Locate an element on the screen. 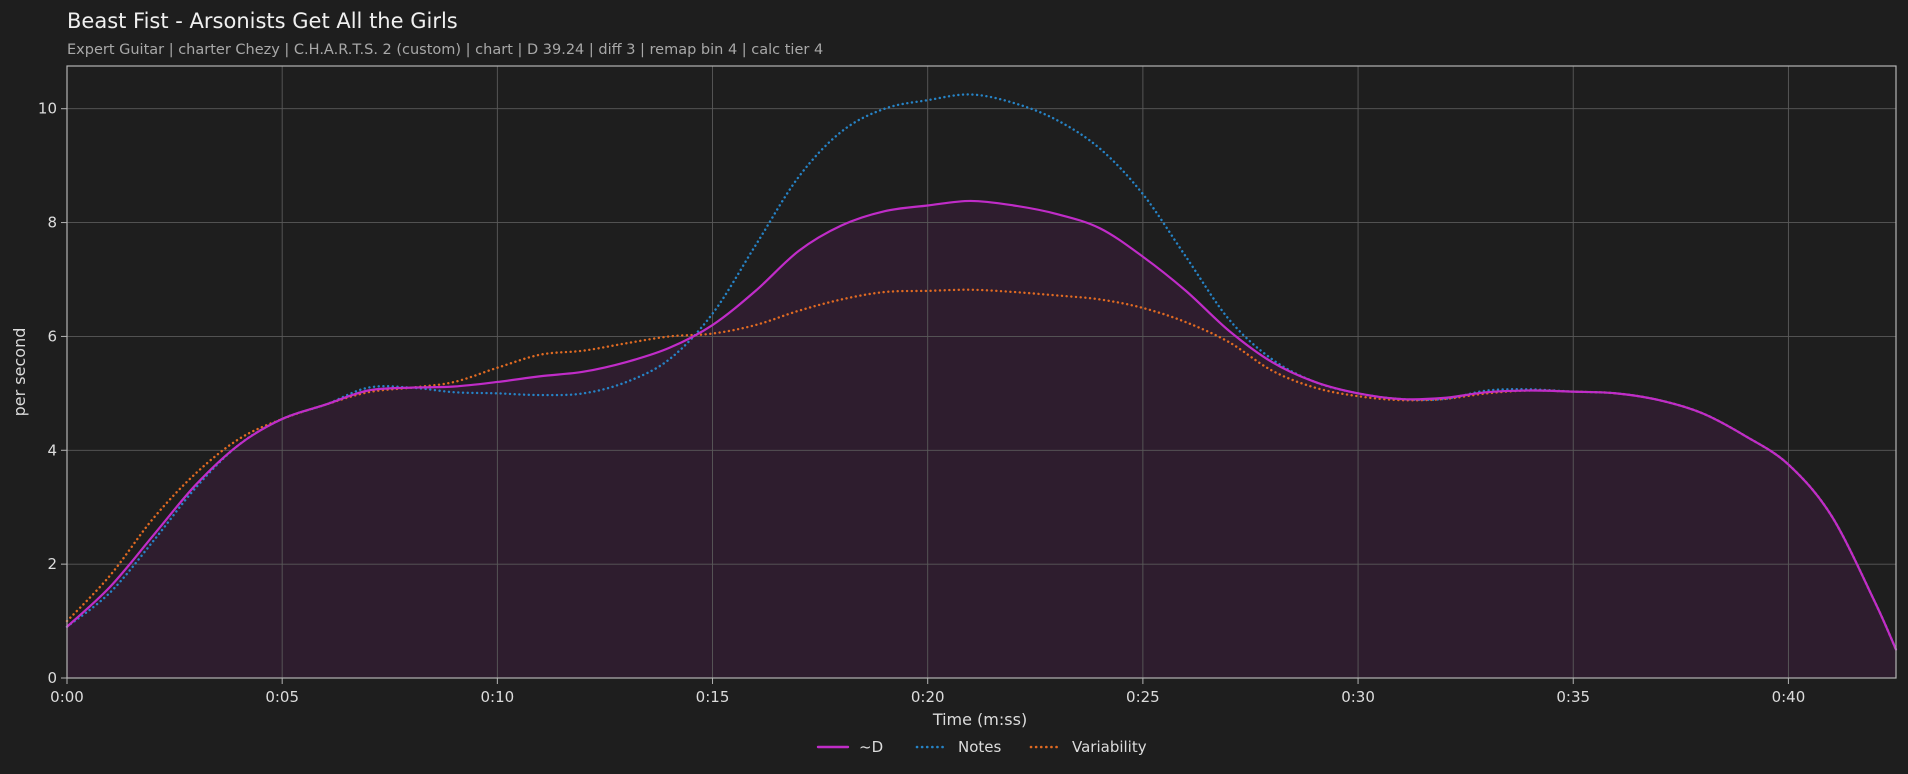  x-axis-label: Time (m:ss) is located at coordinates (979, 719).